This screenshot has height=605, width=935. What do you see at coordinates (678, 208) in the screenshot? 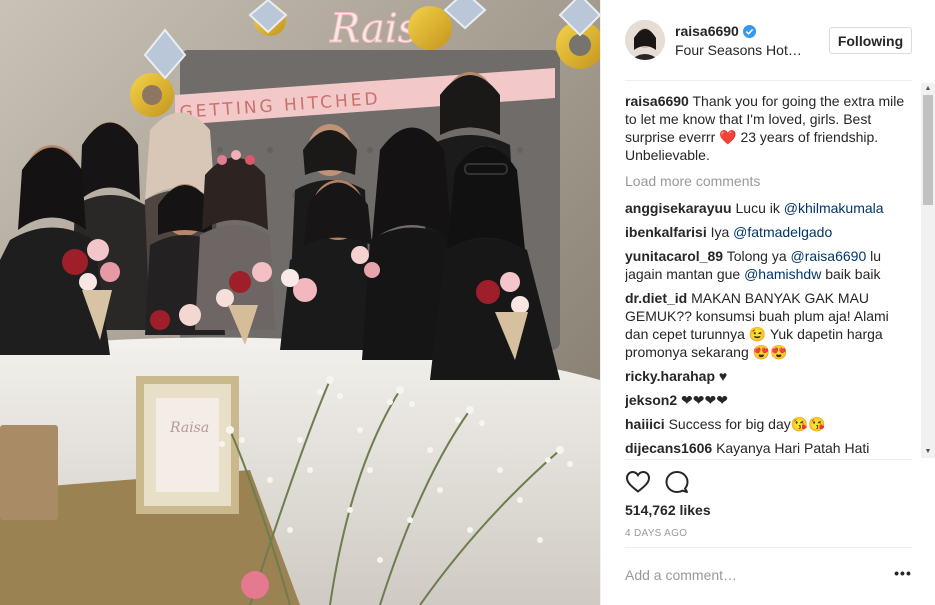
I see `comment-username: anggisekarayuu` at bounding box center [678, 208].